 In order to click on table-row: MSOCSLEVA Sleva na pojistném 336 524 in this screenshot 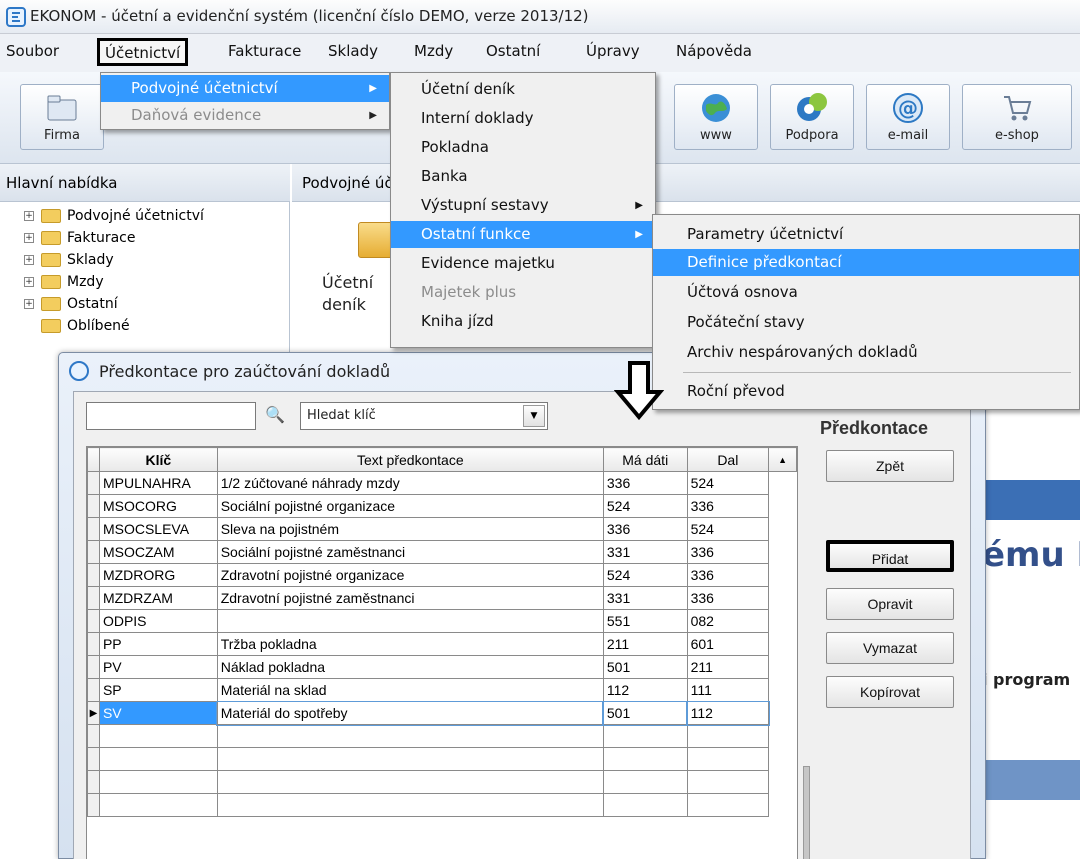, I will do `click(442, 529)`.